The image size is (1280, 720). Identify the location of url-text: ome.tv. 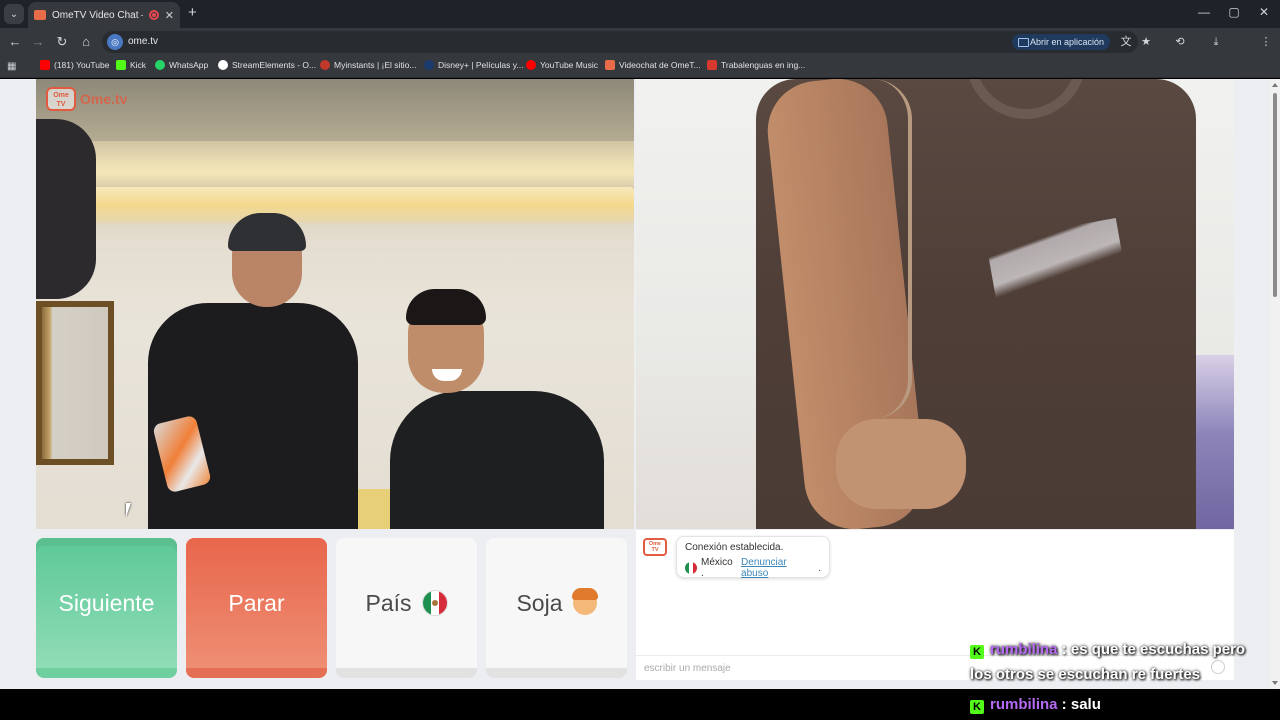
(143, 41).